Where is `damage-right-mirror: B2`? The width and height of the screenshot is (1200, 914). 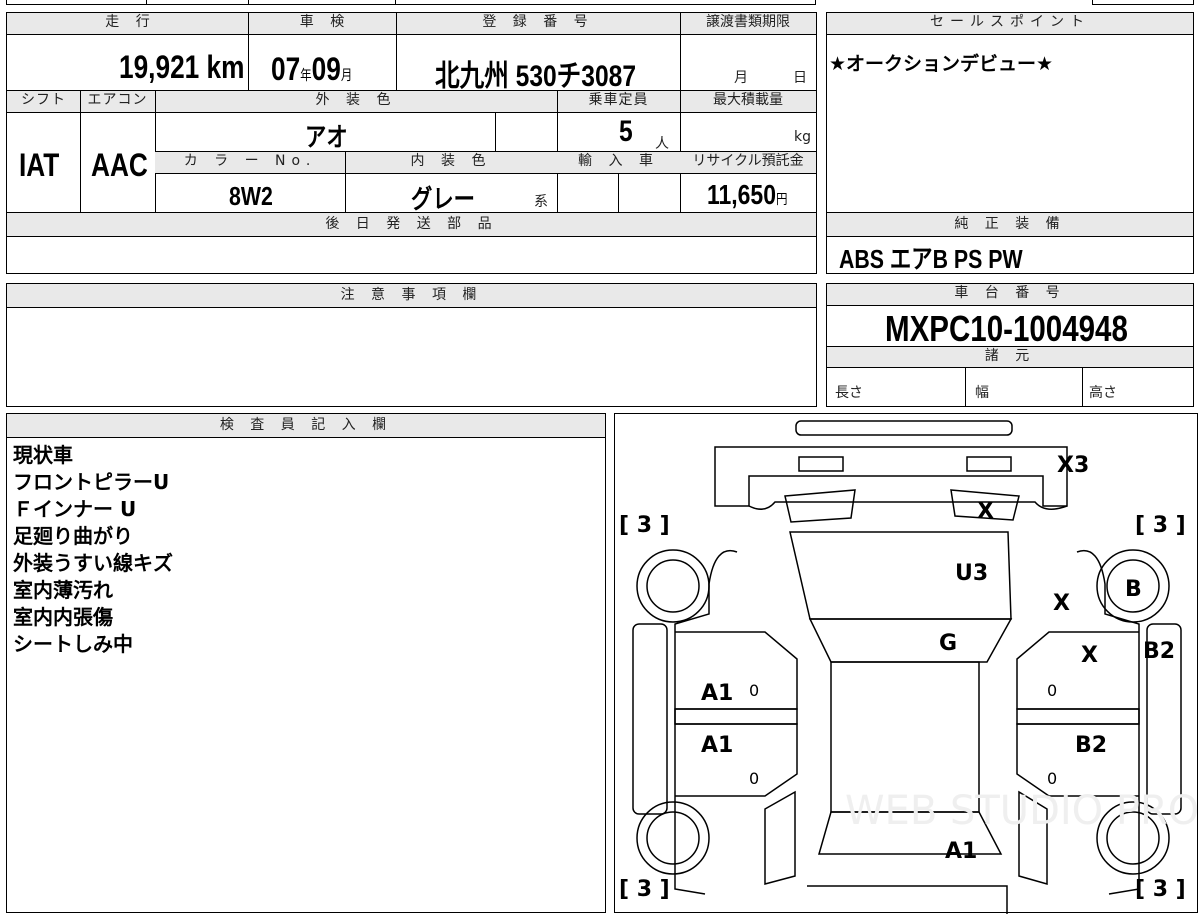
damage-right-mirror: B2 is located at coordinates (1159, 651).